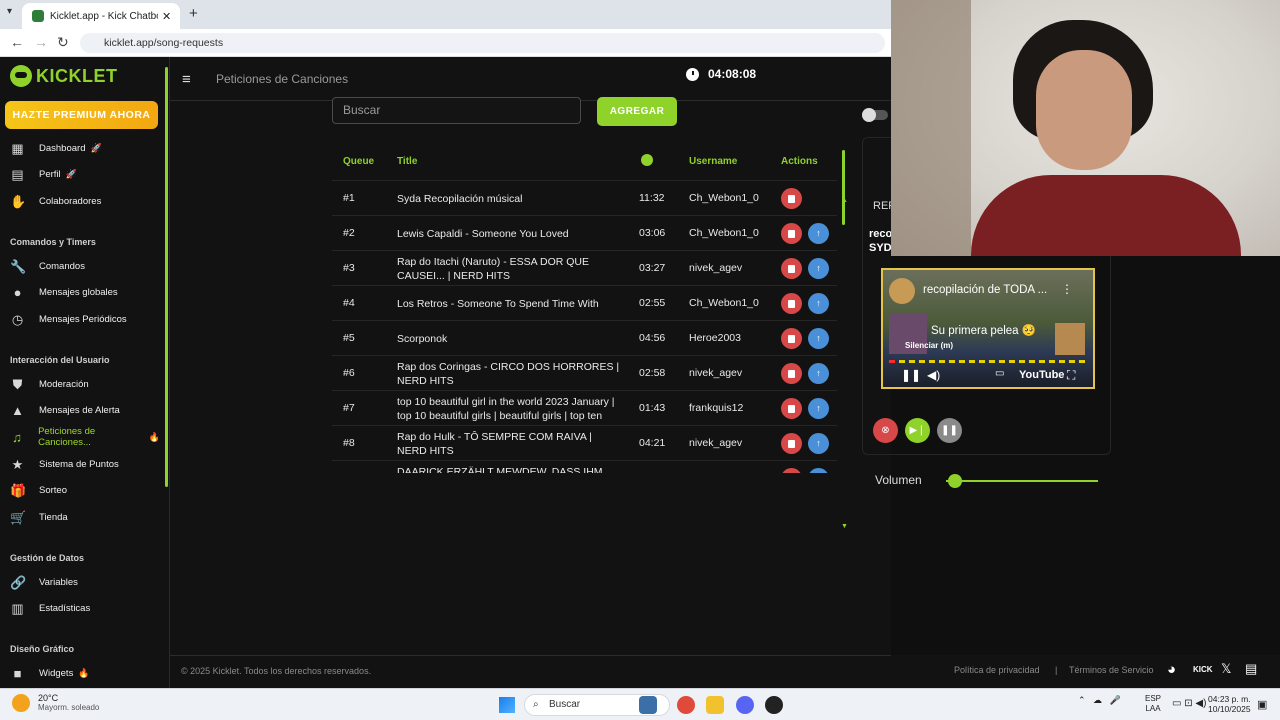 The height and width of the screenshot is (720, 1280). Describe the element at coordinates (55, 702) in the screenshot. I see `weather-widget: 20°C Mayorm. soleado` at that location.